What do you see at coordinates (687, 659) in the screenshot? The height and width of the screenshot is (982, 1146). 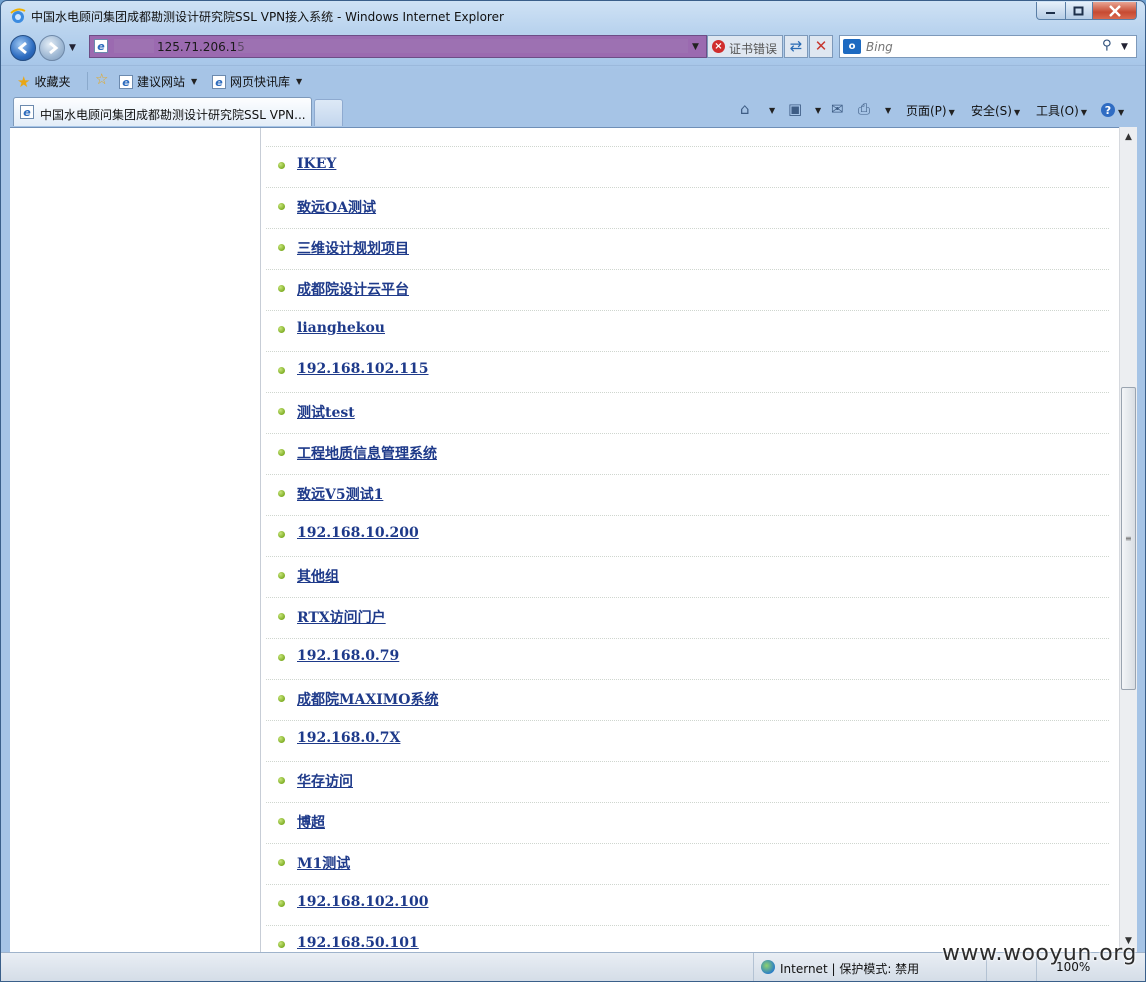 I see `list-item: 192.168.0.79` at bounding box center [687, 659].